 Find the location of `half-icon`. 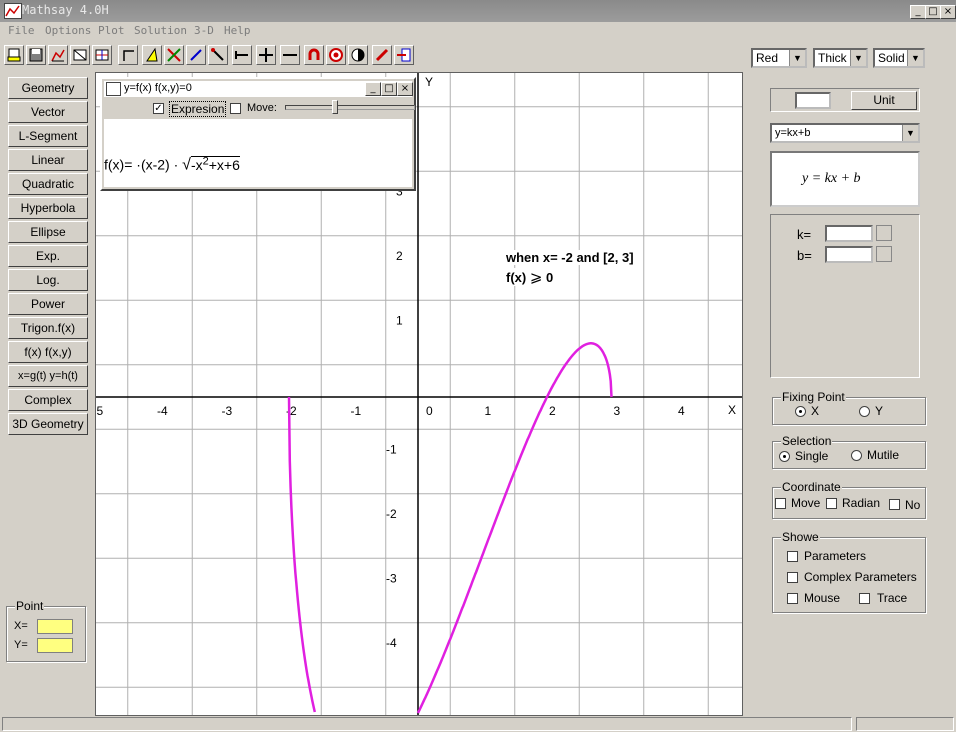

half-icon is located at coordinates (358, 55).